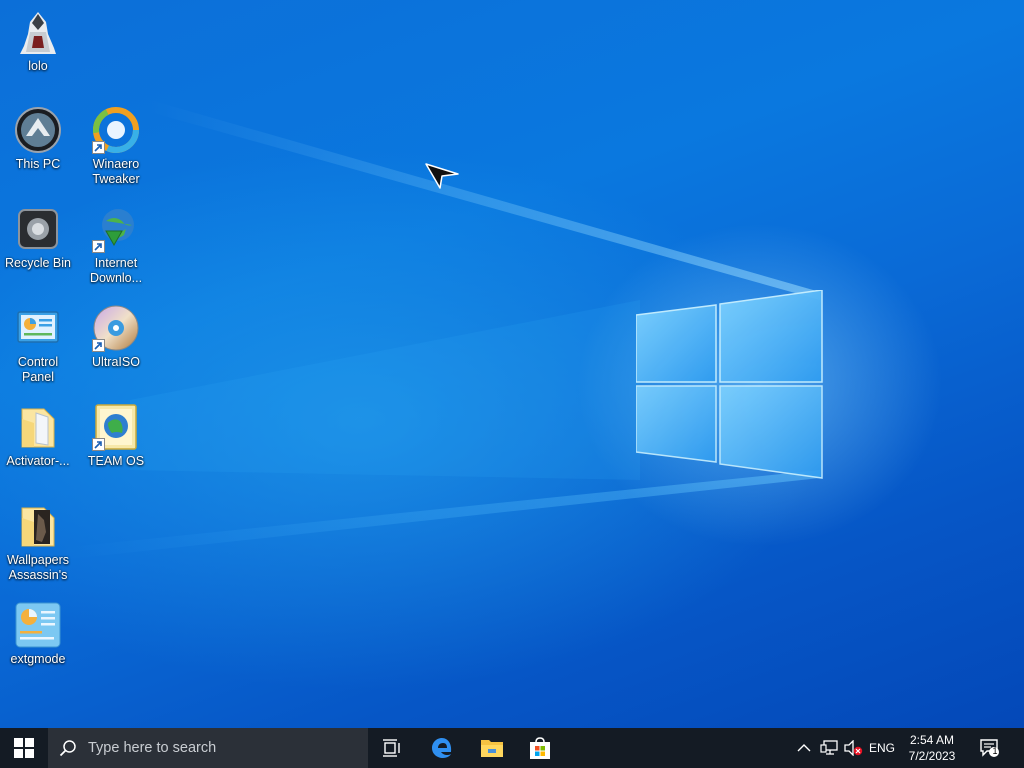  Describe the element at coordinates (38, 369) in the screenshot. I see `desktop-icon-label: Control Panel` at that location.